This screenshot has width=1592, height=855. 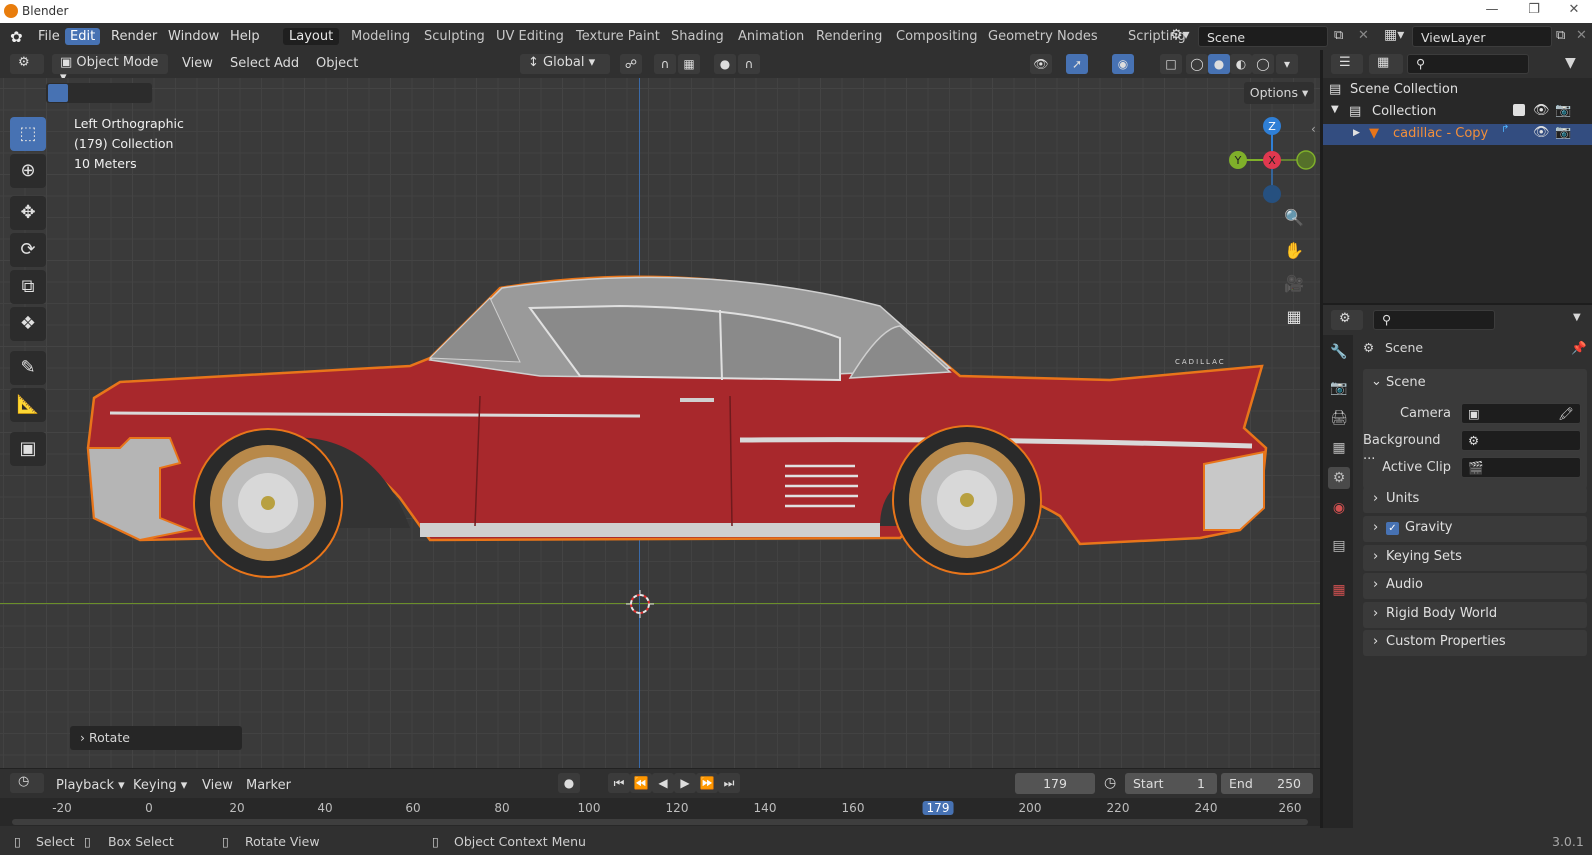 What do you see at coordinates (28, 368) in the screenshot?
I see `annotate-tool: ✎` at bounding box center [28, 368].